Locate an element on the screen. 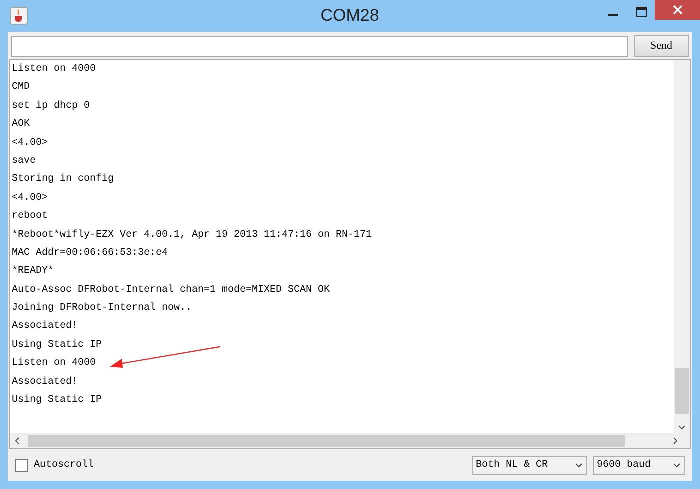  horizontal-scrollbar is located at coordinates (350, 440).